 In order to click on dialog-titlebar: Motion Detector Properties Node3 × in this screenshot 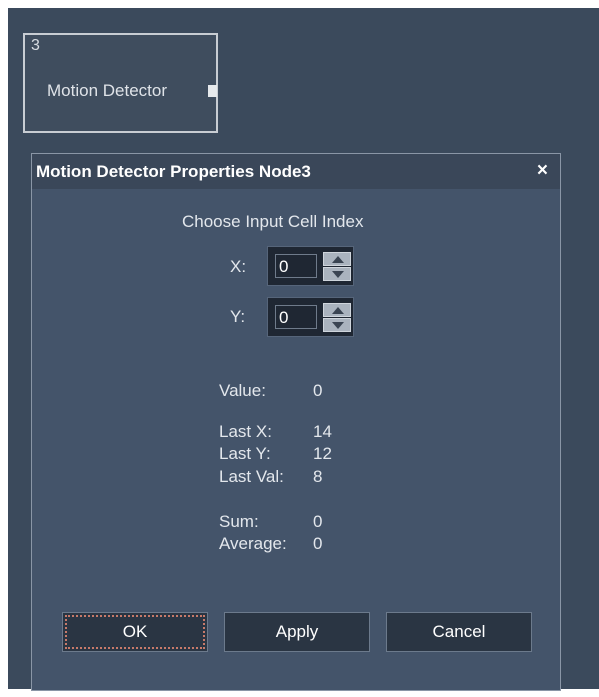, I will do `click(296, 171)`.